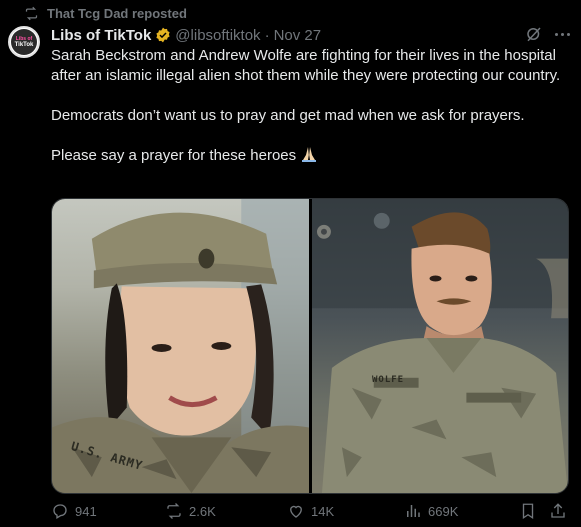 This screenshot has height=527, width=581. I want to click on grok-icon, so click(534, 34).